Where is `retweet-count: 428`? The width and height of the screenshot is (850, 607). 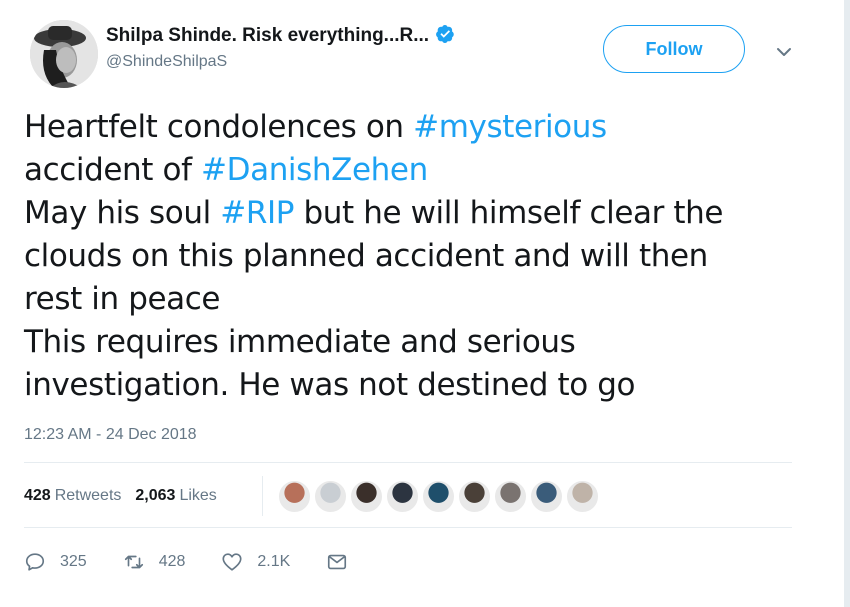
retweet-count: 428 is located at coordinates (172, 561).